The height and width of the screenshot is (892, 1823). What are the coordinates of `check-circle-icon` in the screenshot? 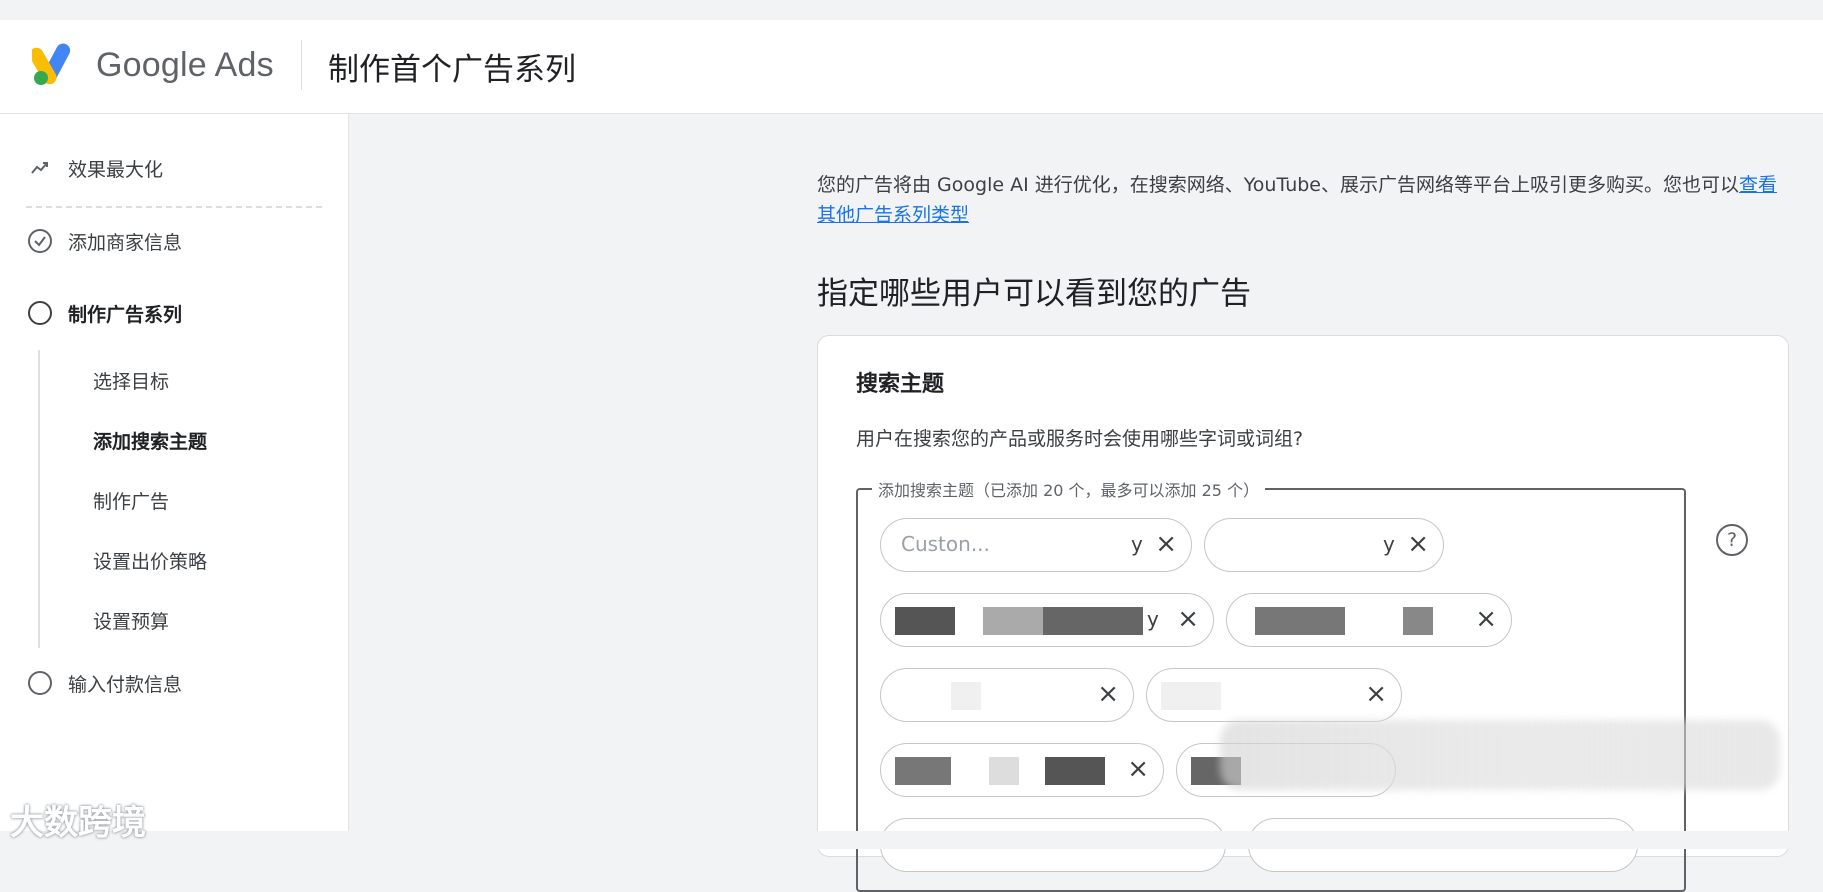 It's located at (40, 241).